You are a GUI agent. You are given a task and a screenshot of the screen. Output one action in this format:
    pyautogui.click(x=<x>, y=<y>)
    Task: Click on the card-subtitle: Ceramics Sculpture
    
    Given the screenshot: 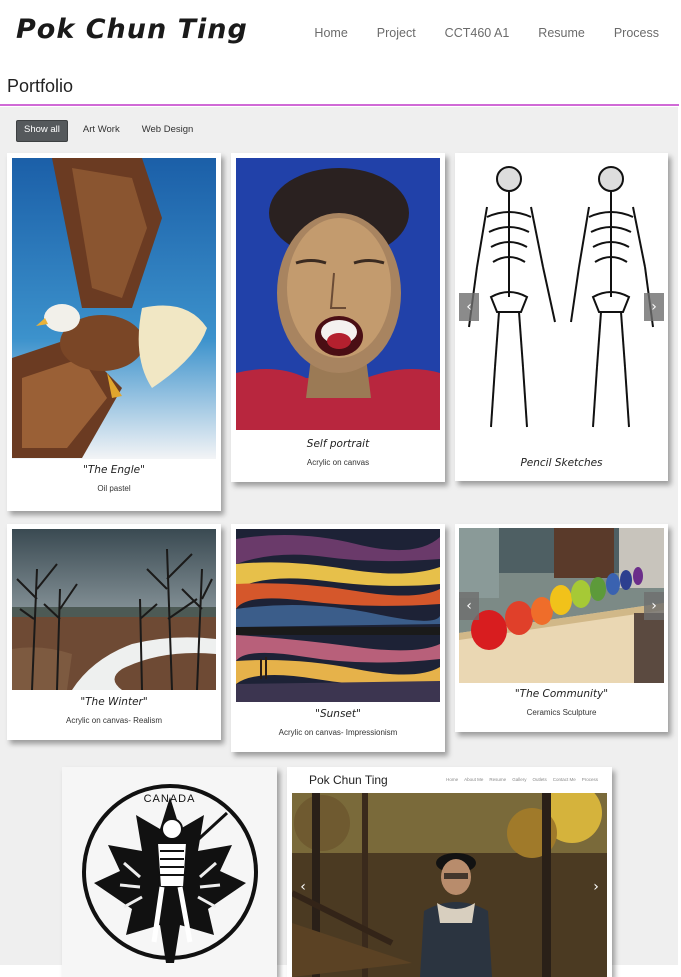 What is the action you would take?
    pyautogui.click(x=561, y=712)
    